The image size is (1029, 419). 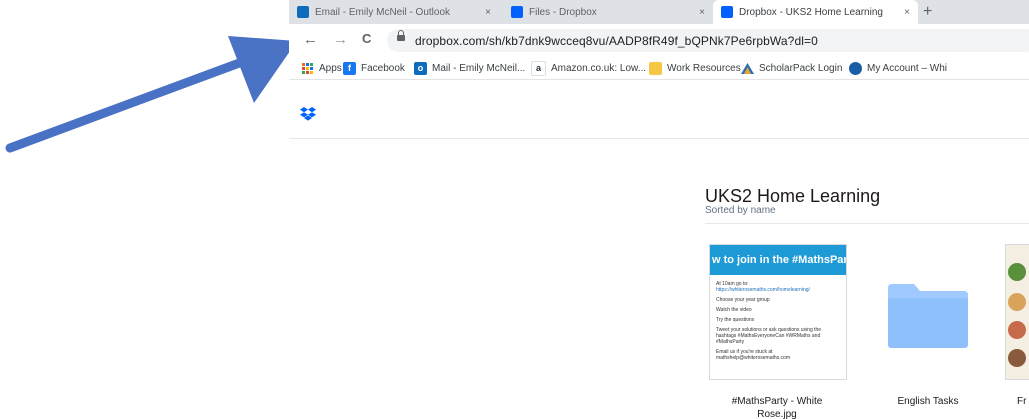 I want to click on back-button: ←, so click(x=310, y=39).